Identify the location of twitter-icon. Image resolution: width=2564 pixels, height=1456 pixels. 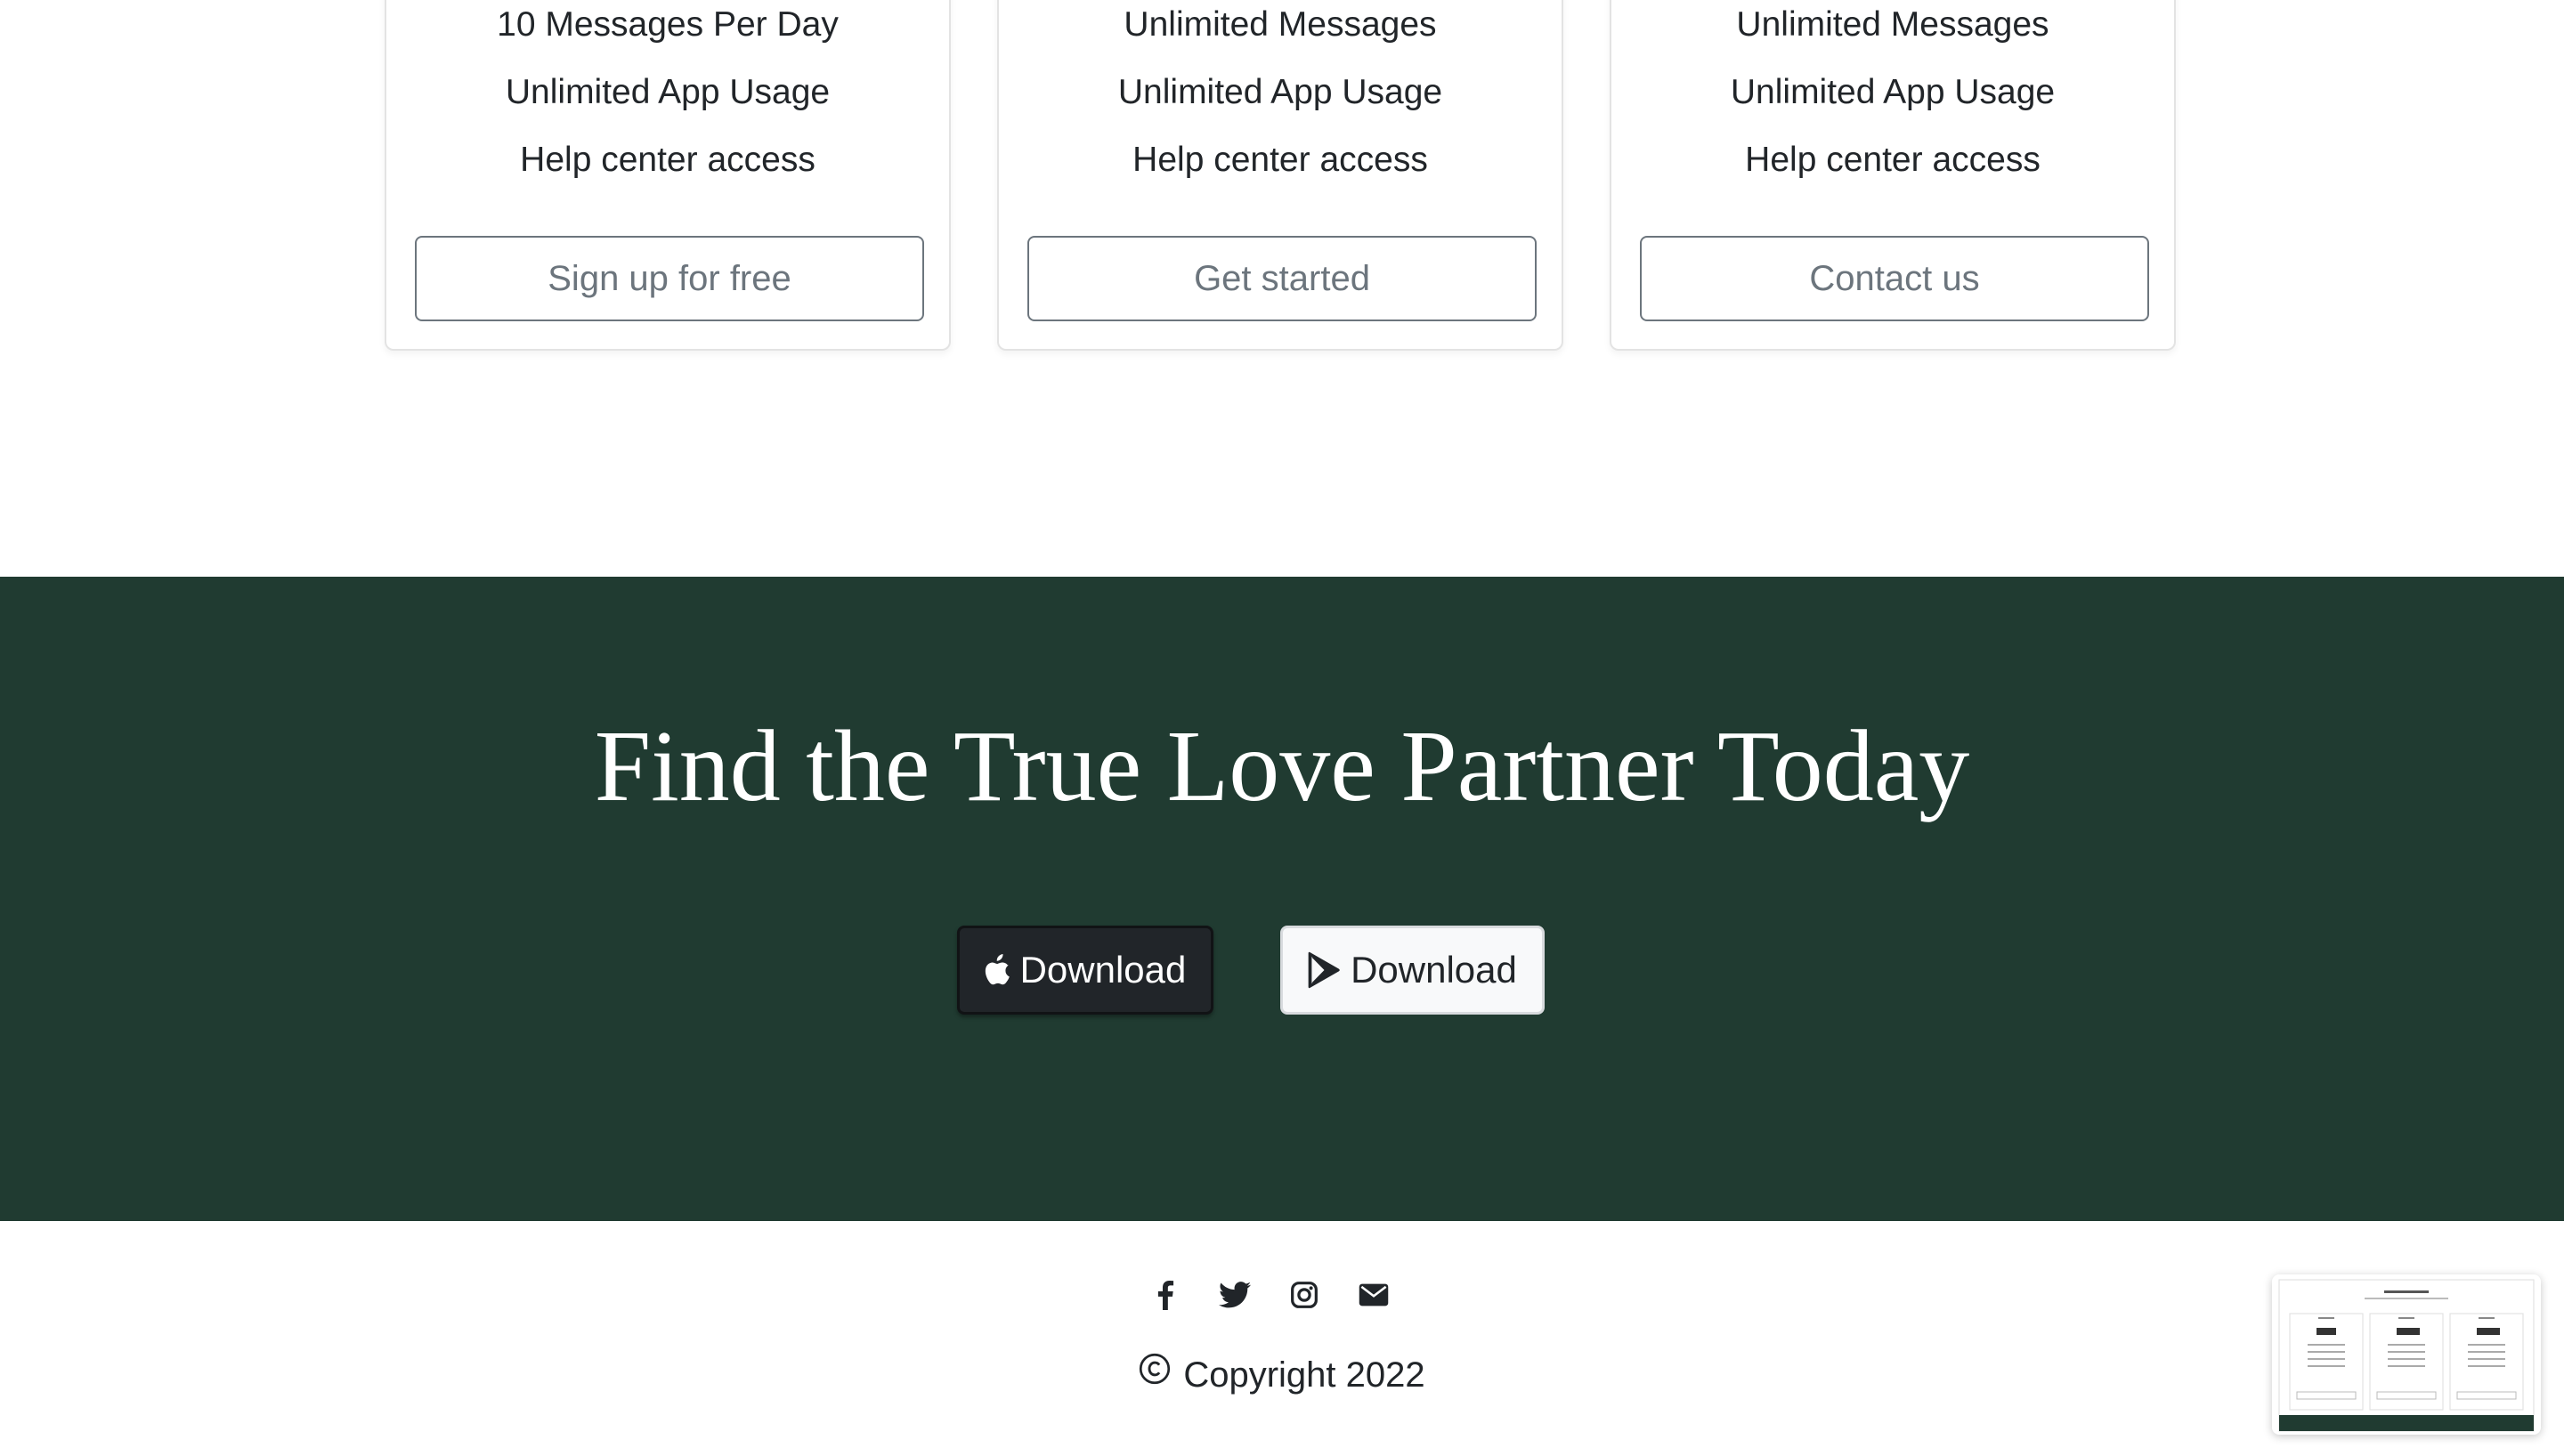
(1235, 1295).